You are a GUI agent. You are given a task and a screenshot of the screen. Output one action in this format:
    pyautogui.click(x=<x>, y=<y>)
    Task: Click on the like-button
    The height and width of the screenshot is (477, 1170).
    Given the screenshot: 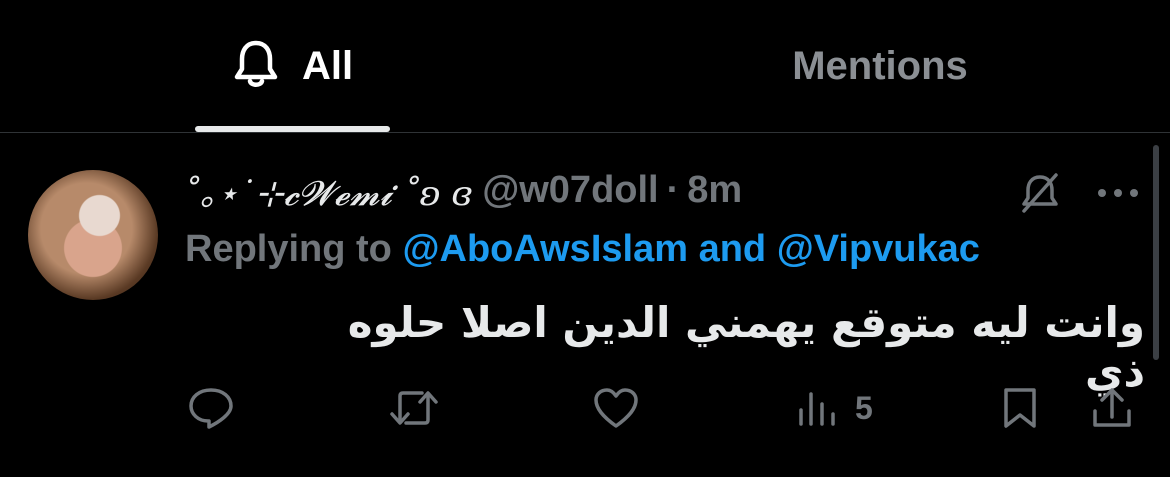 What is the action you would take?
    pyautogui.click(x=616, y=408)
    